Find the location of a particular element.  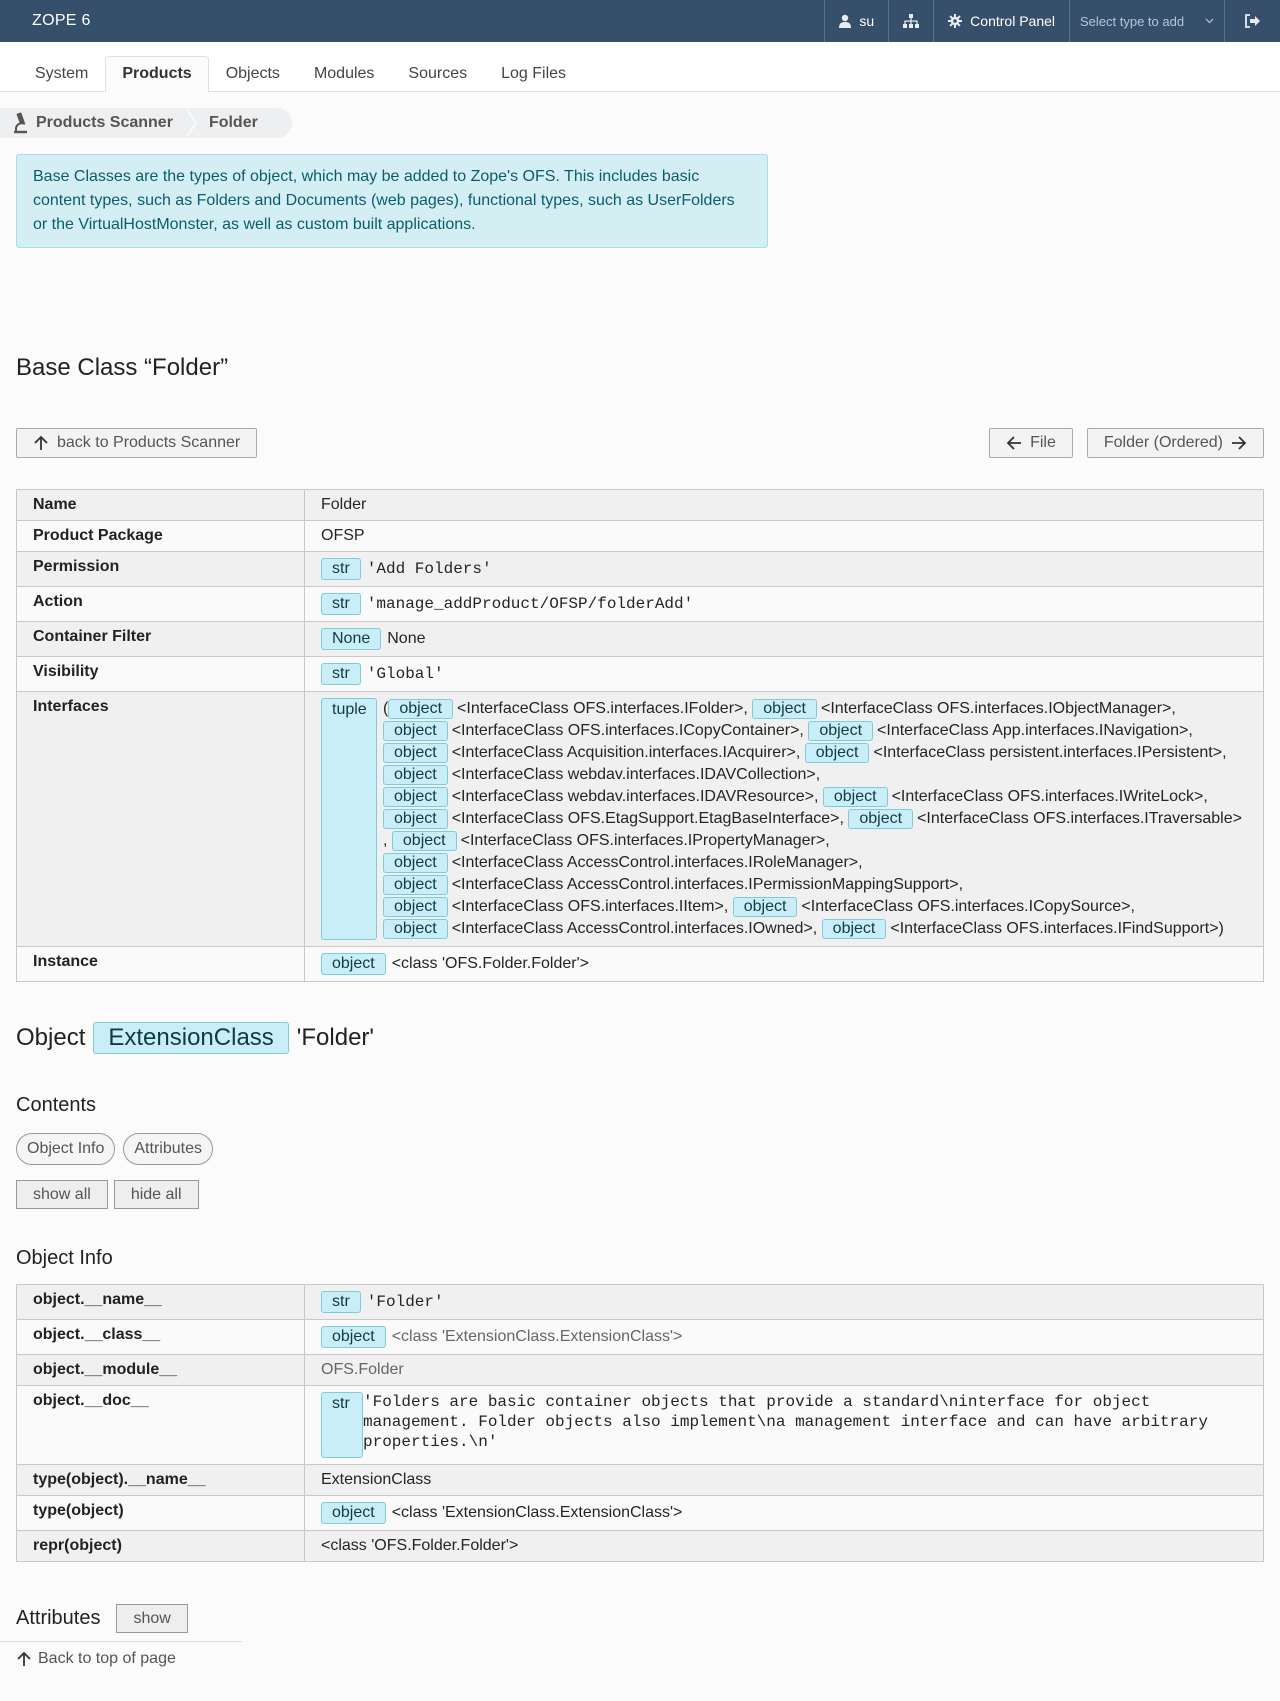

row-key: type(object) is located at coordinates (160, 1513).